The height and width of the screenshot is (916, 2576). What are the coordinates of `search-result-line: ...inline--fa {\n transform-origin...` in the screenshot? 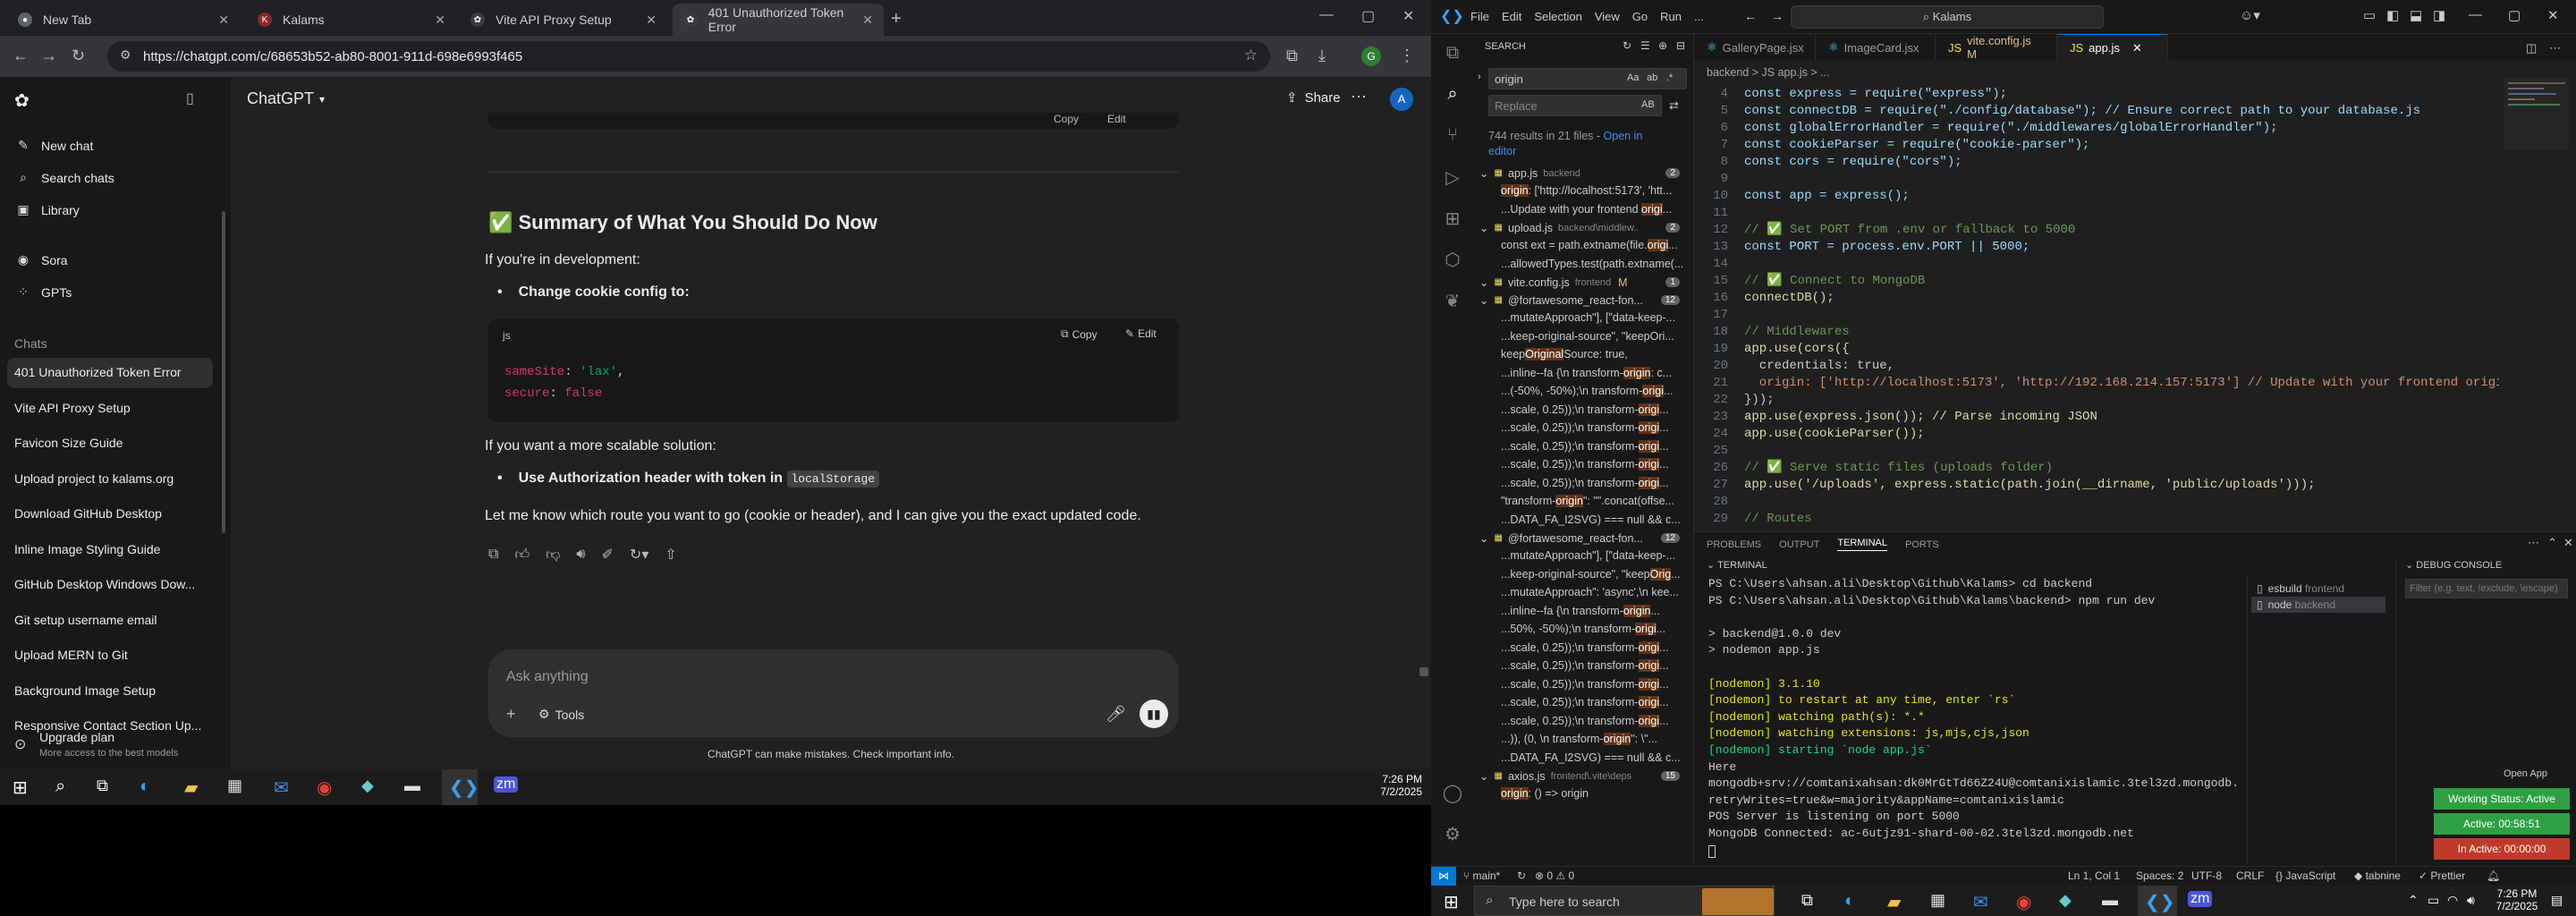 It's located at (1595, 610).